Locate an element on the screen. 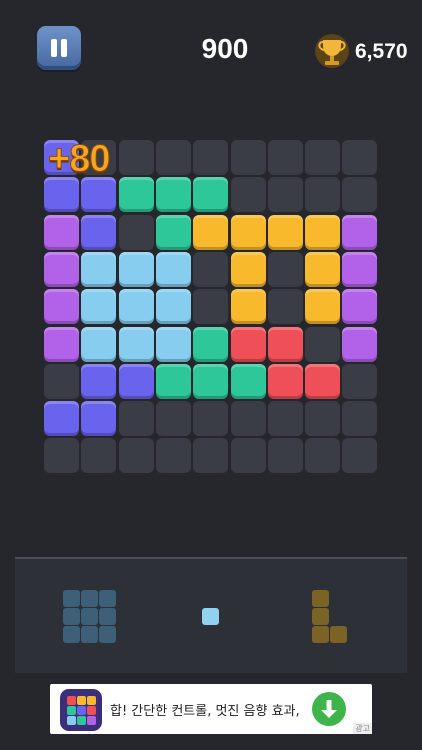 Image resolution: width=422 pixels, height=750 pixels. download-icon is located at coordinates (329, 709).